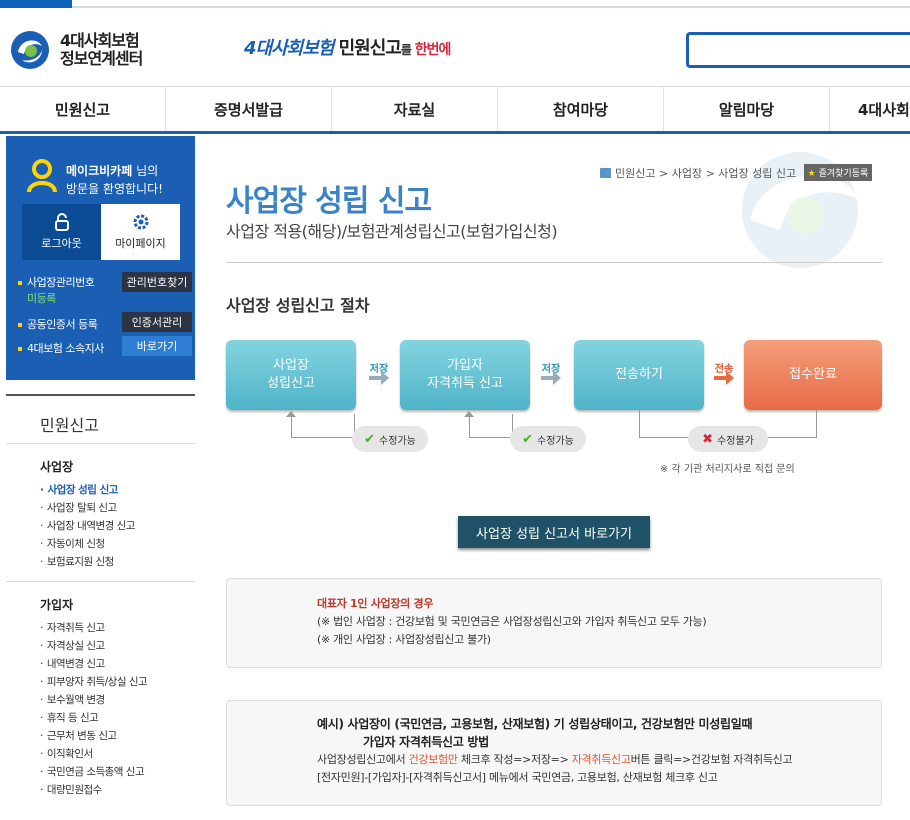 This screenshot has height=820, width=910. What do you see at coordinates (57, 605) in the screenshot?
I see `side-nav-group-title: 가입자` at bounding box center [57, 605].